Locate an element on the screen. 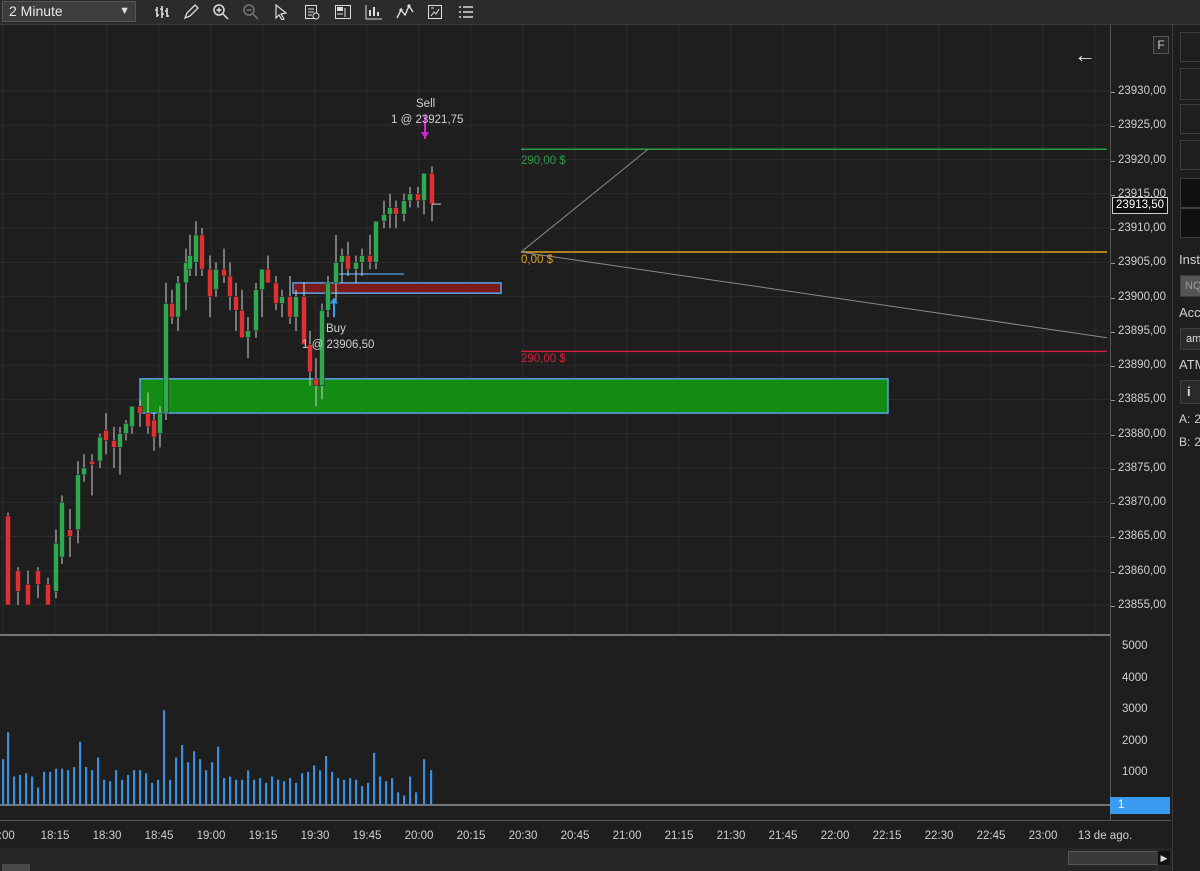 The height and width of the screenshot is (871, 1200). ask-value: 2 is located at coordinates (1197, 419).